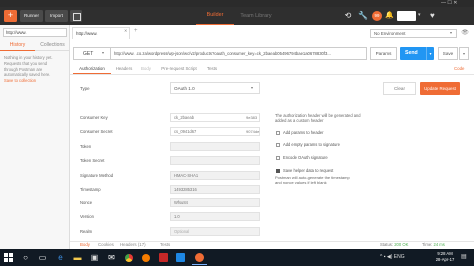 The width and height of the screenshot is (474, 266). Describe the element at coordinates (136, 31) in the screenshot. I see `add-tab-icon: +` at that location.